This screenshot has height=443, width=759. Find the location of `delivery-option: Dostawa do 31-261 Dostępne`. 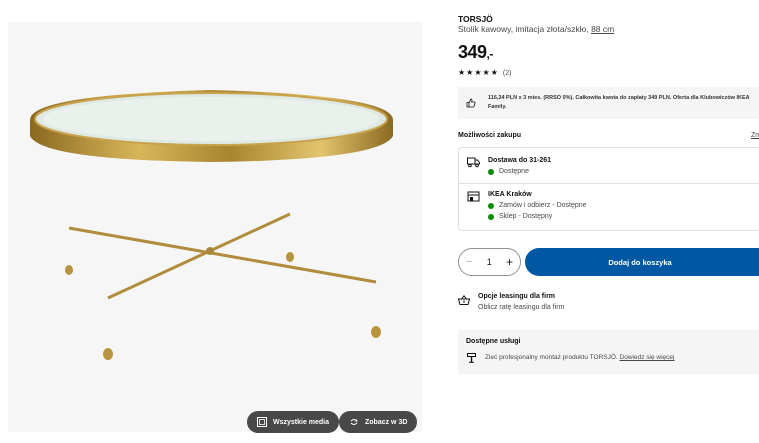

delivery-option: Dostawa do 31-261 Dostępne is located at coordinates (609, 166).